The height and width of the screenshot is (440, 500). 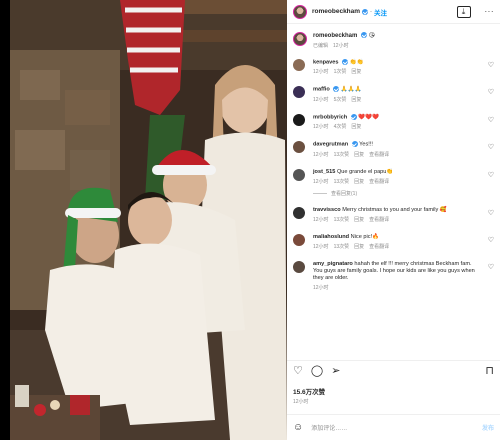 I want to click on bookmark-icon: ⊓, so click(x=489, y=370).